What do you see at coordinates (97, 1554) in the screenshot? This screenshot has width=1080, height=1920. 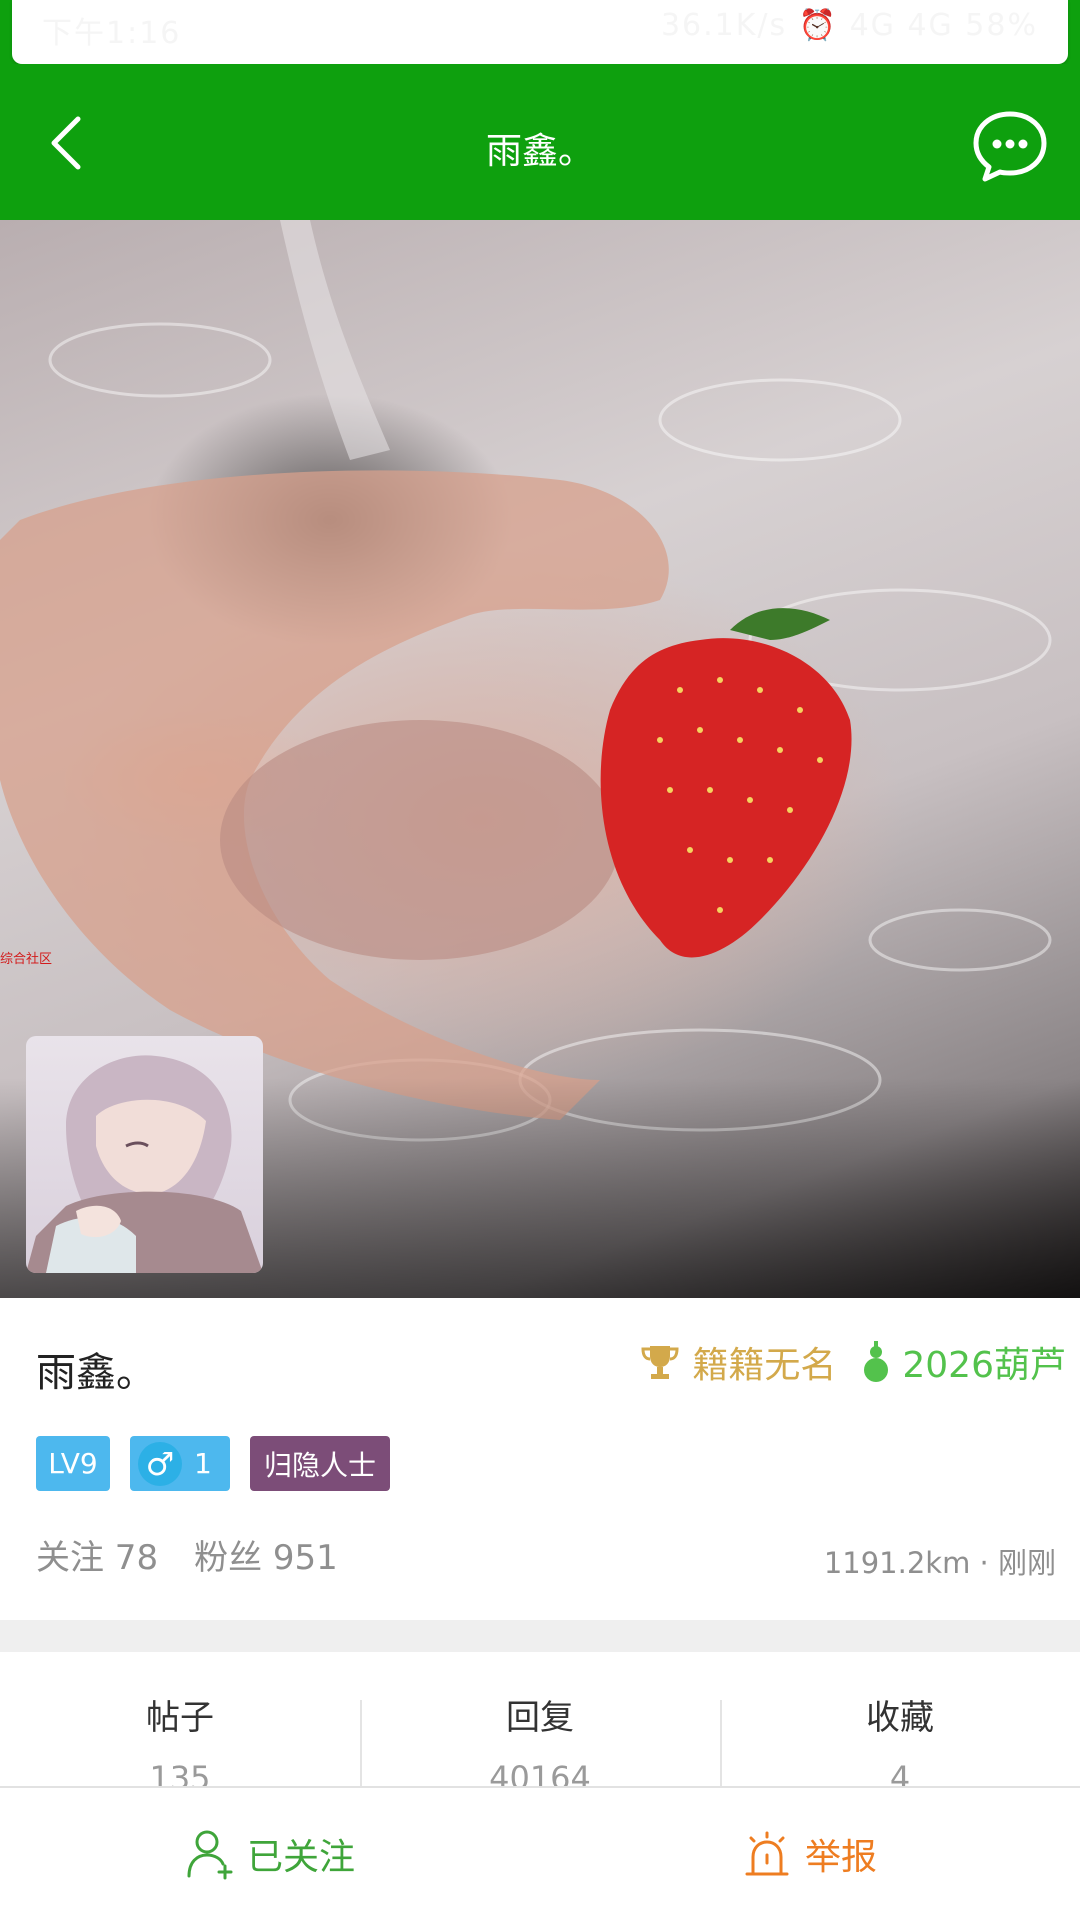 I see `following-count: 关注 78` at bounding box center [97, 1554].